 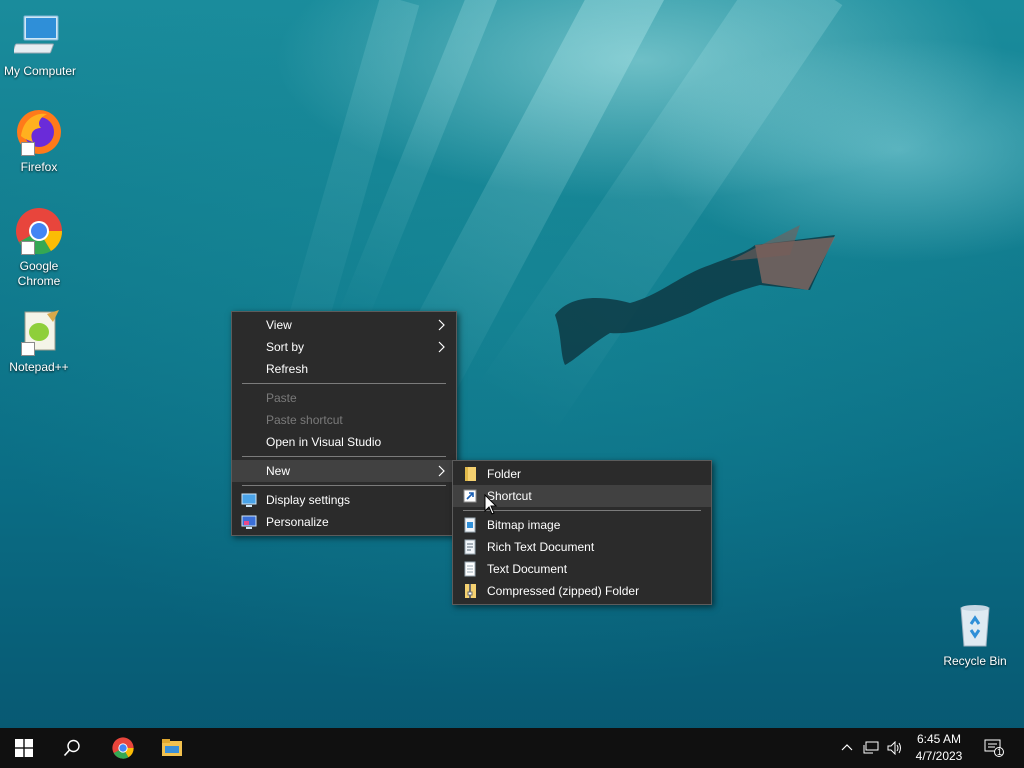 I want to click on menu-item-view: View, so click(x=344, y=325).